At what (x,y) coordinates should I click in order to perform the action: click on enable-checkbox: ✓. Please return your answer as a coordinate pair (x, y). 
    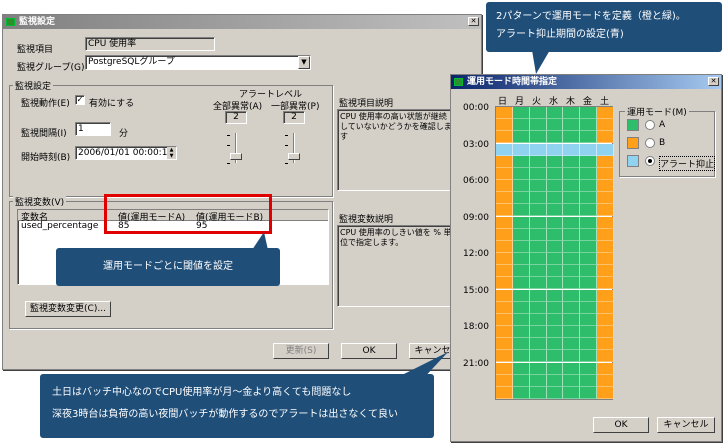
    Looking at the image, I should click on (80, 100).